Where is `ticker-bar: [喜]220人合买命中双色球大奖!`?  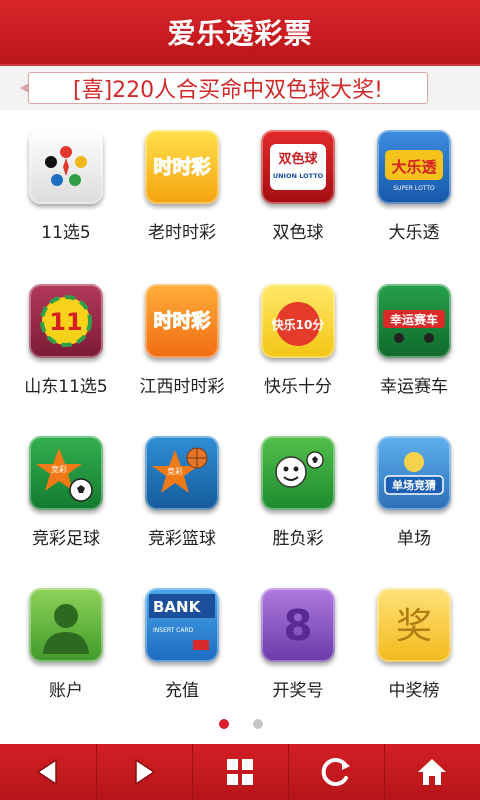 ticker-bar: [喜]220人合买命中双色球大奖! is located at coordinates (240, 88).